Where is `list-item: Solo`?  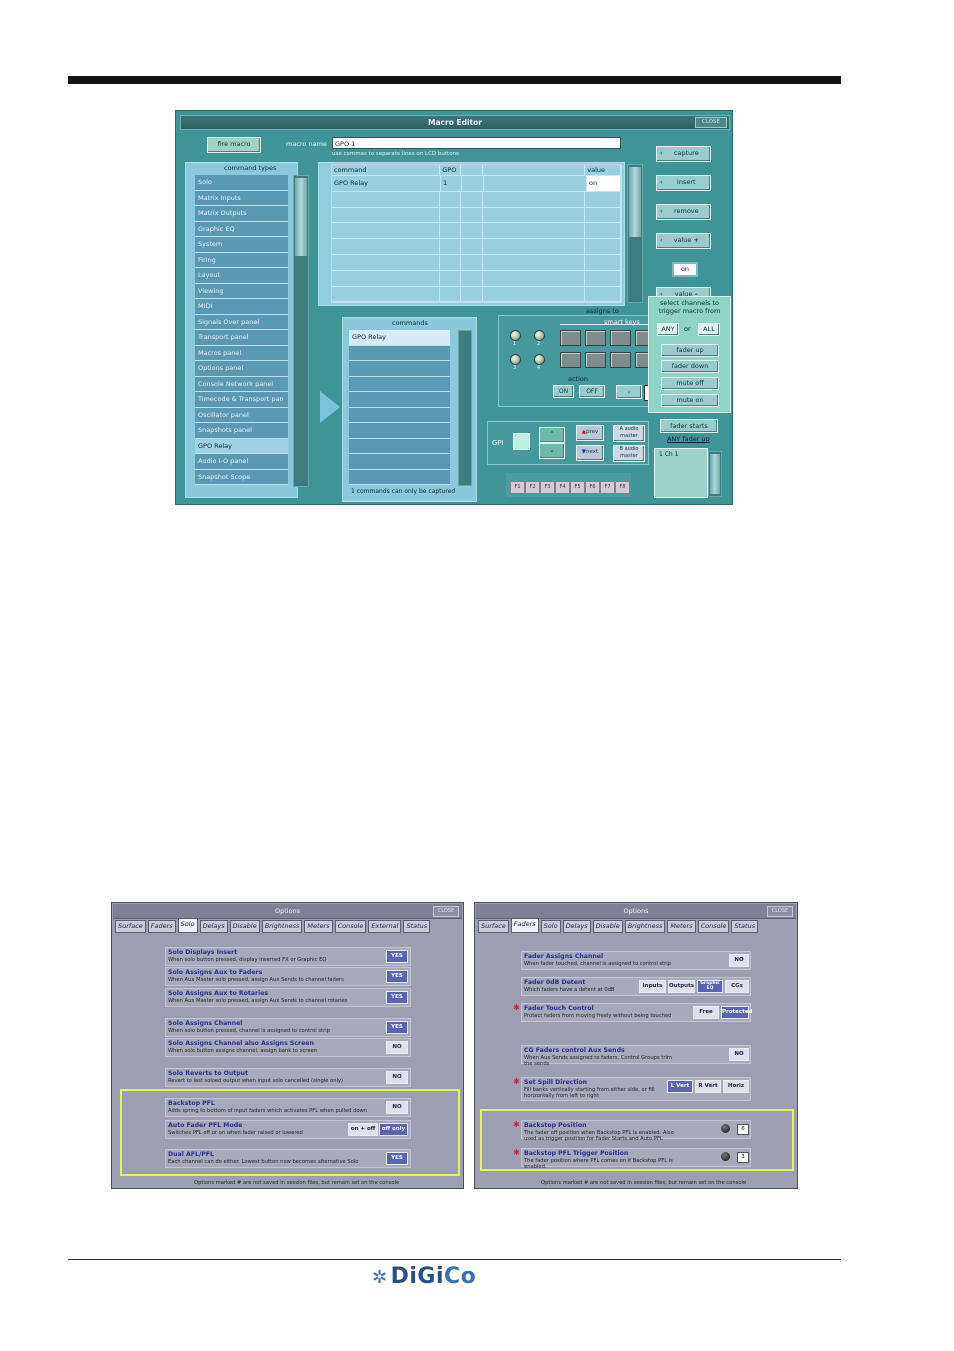
list-item: Solo is located at coordinates (241, 183).